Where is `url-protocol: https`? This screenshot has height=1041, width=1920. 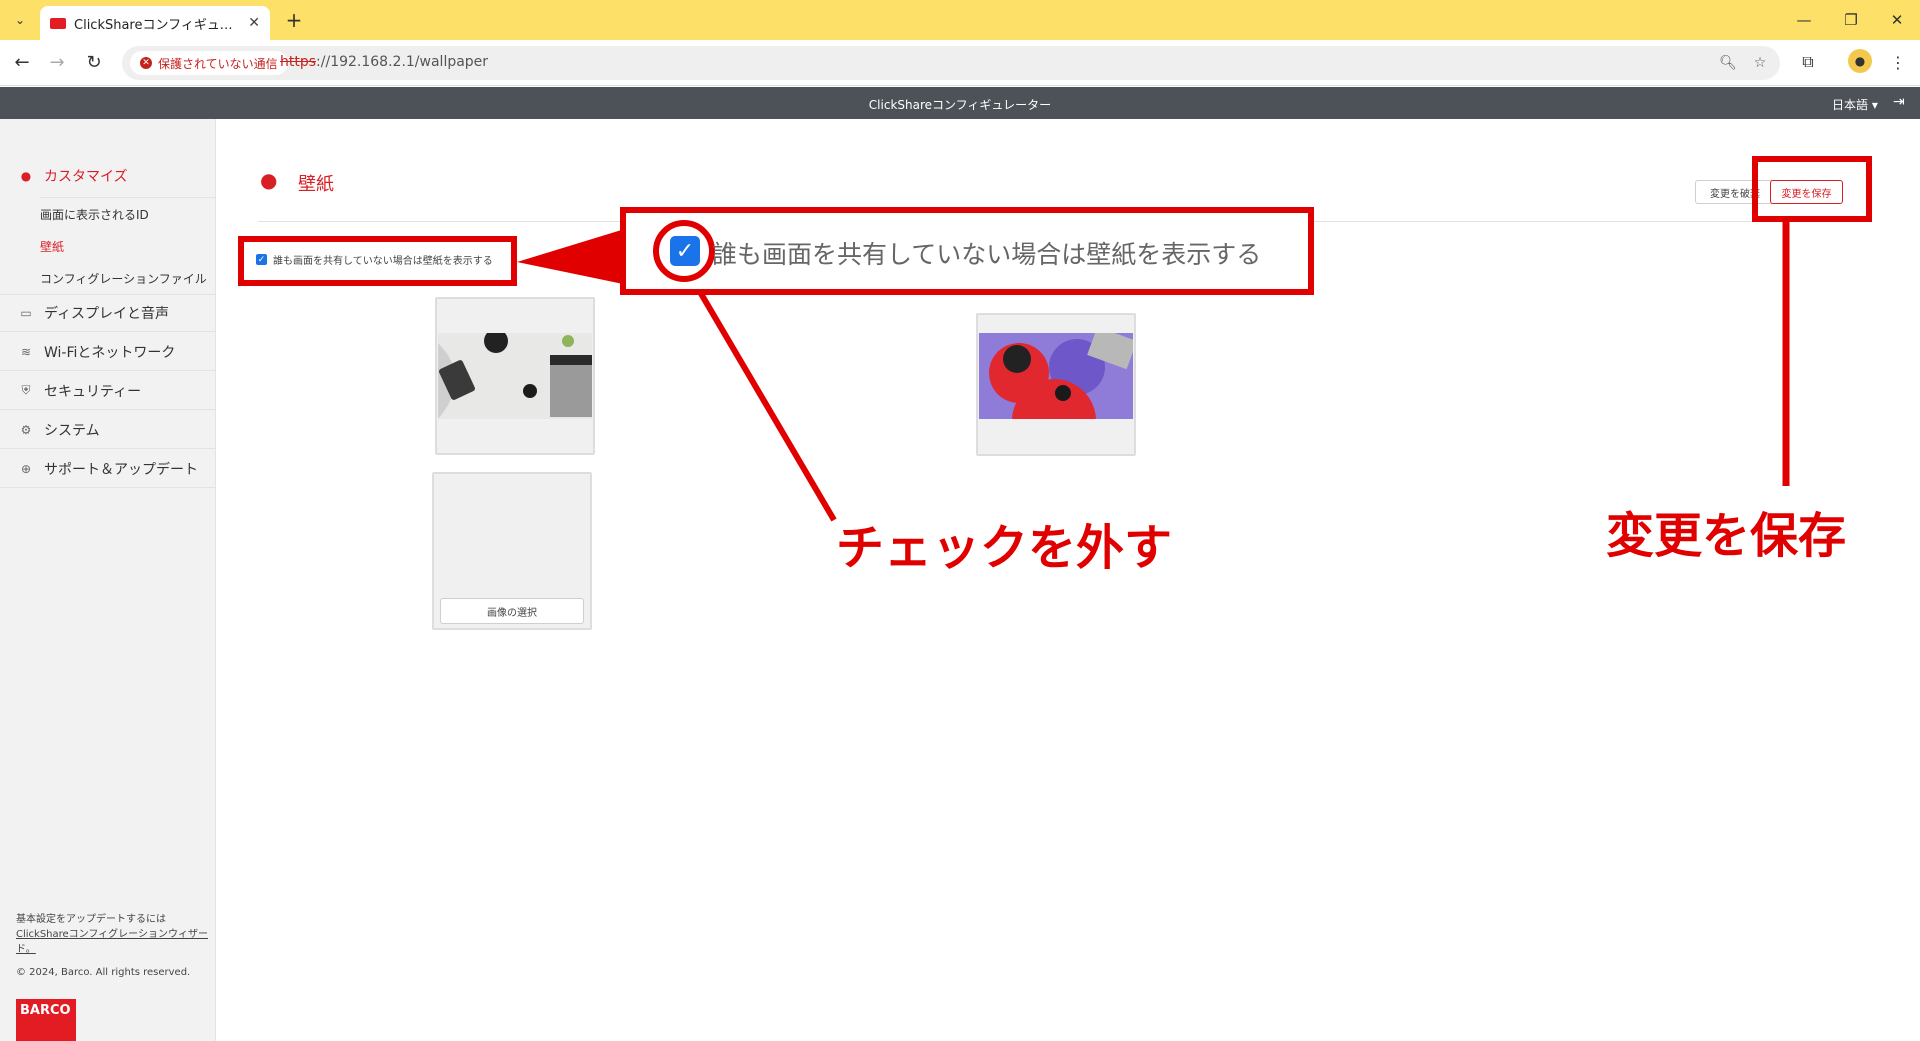
url-protocol: https is located at coordinates (298, 62).